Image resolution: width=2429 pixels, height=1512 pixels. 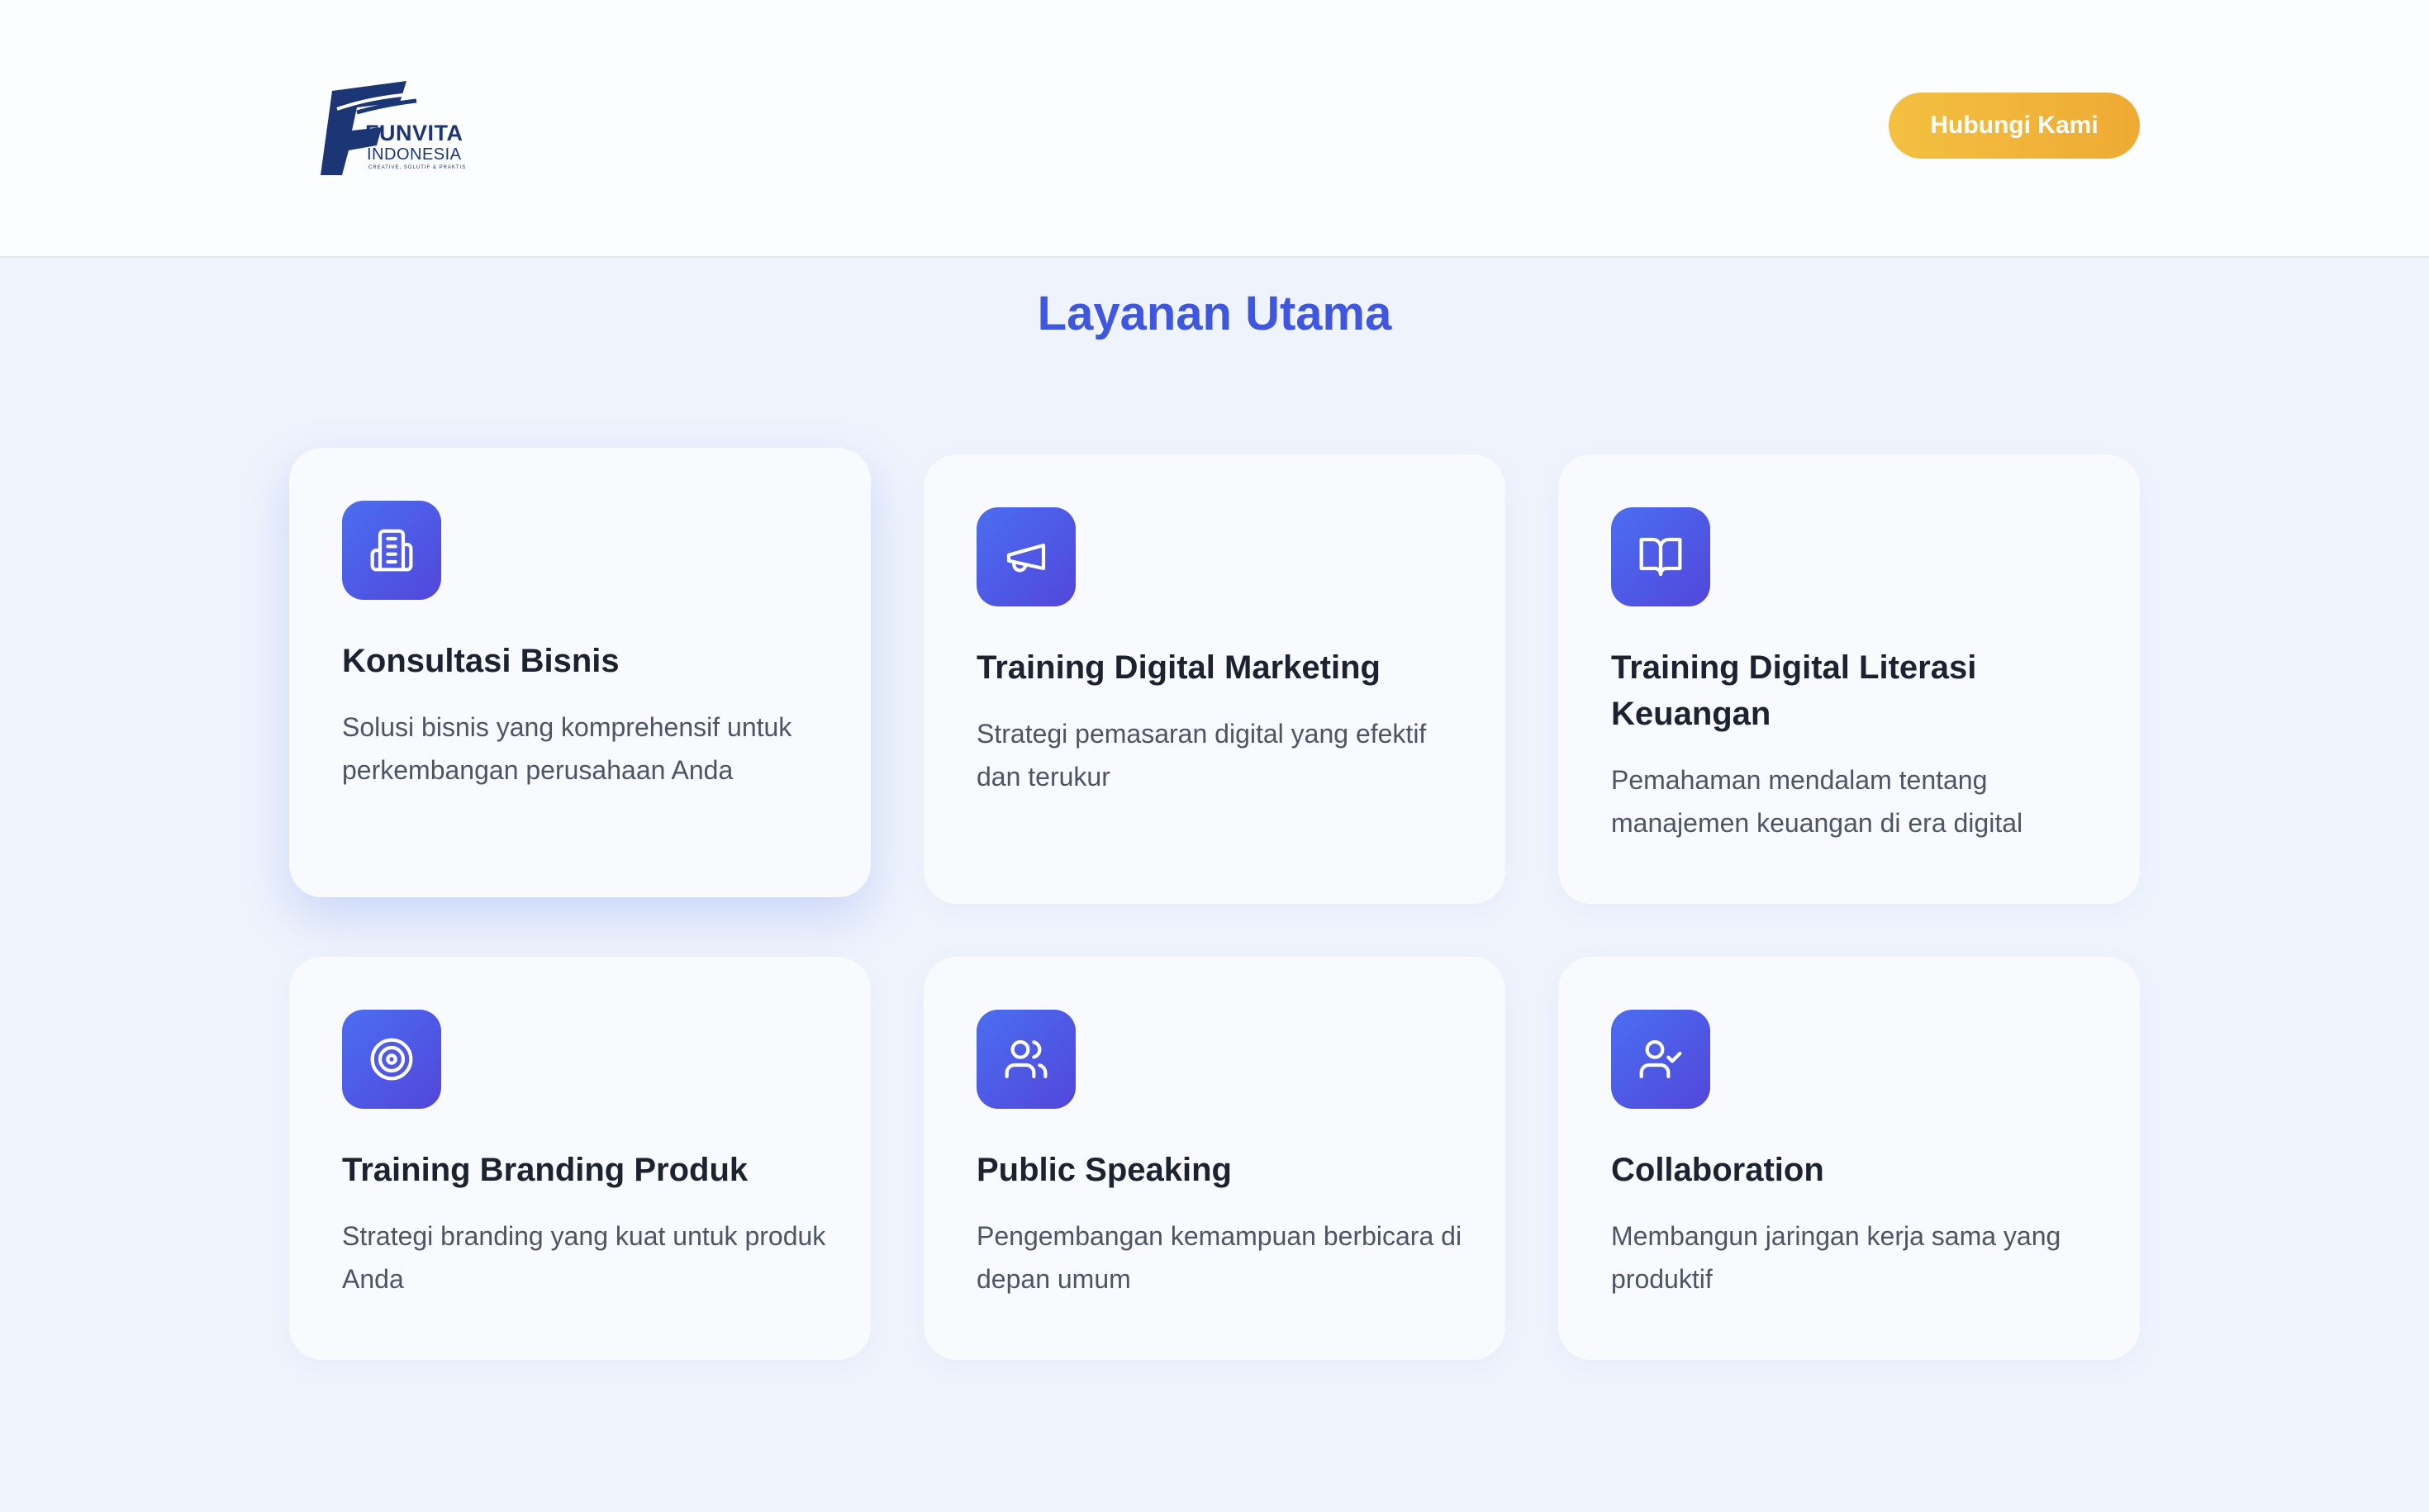 I want to click on service-title: Training Branding Produk, so click(x=545, y=1170).